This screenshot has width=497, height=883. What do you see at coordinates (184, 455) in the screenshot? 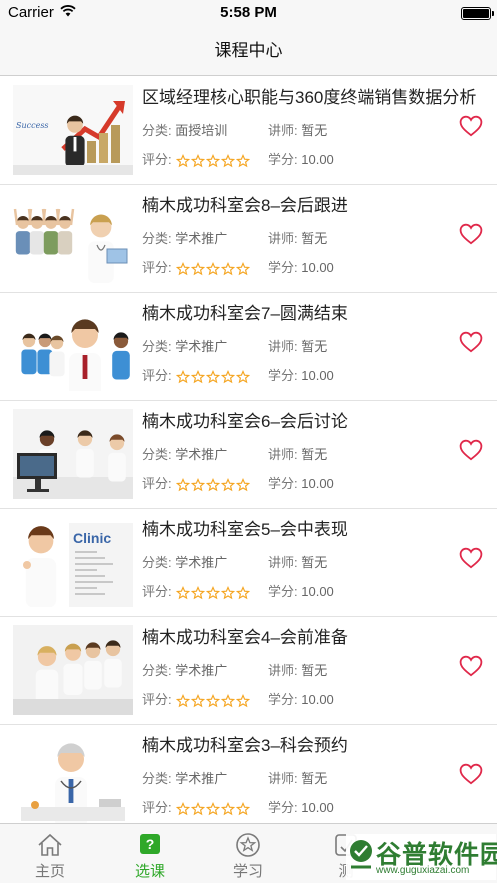
I see `course-category: 分类: 学术推广` at bounding box center [184, 455].